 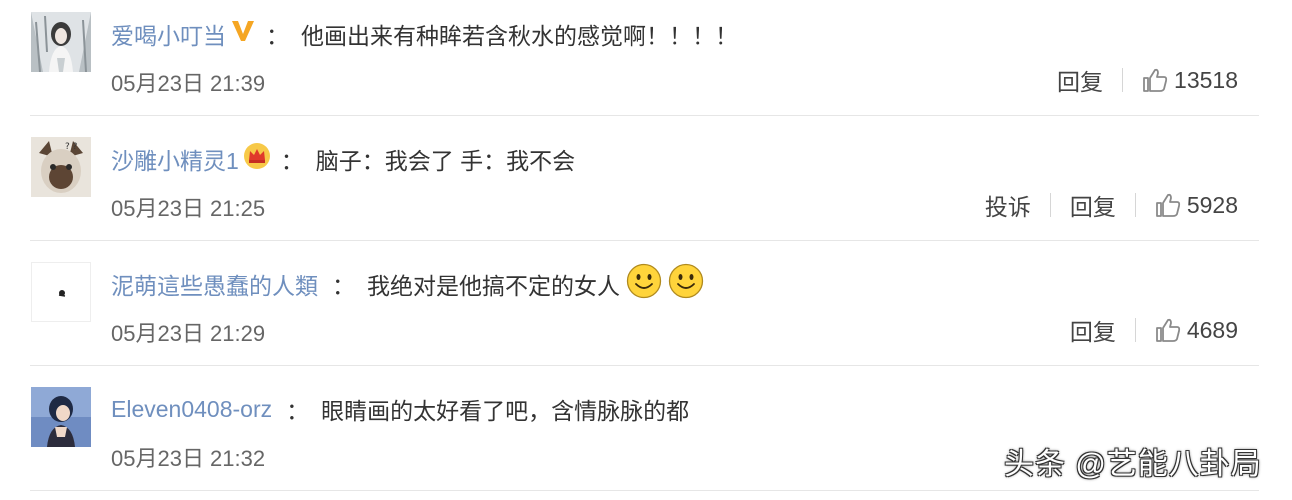 I want to click on like-button: 5928, so click(x=1196, y=205).